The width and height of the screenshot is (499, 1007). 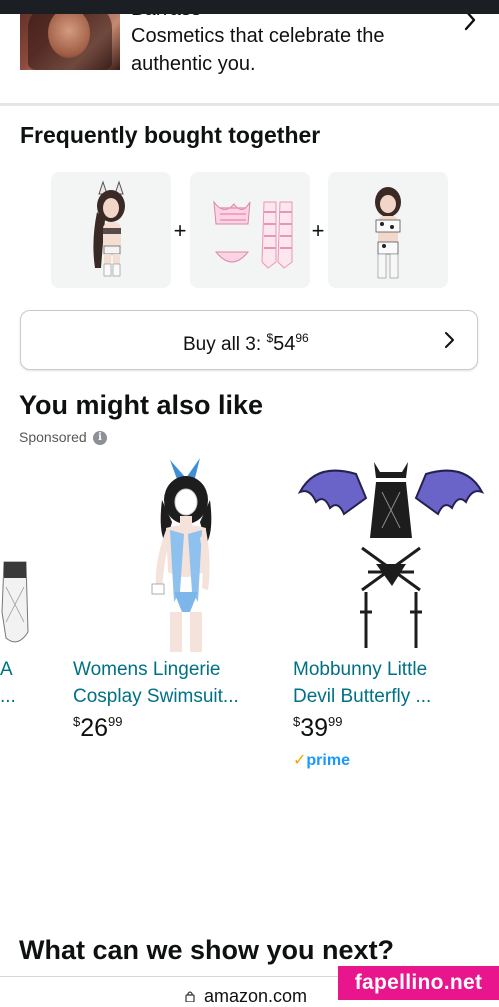 What do you see at coordinates (147, 669) in the screenshot?
I see `product-1-title-line1: Womens Lingerie` at bounding box center [147, 669].